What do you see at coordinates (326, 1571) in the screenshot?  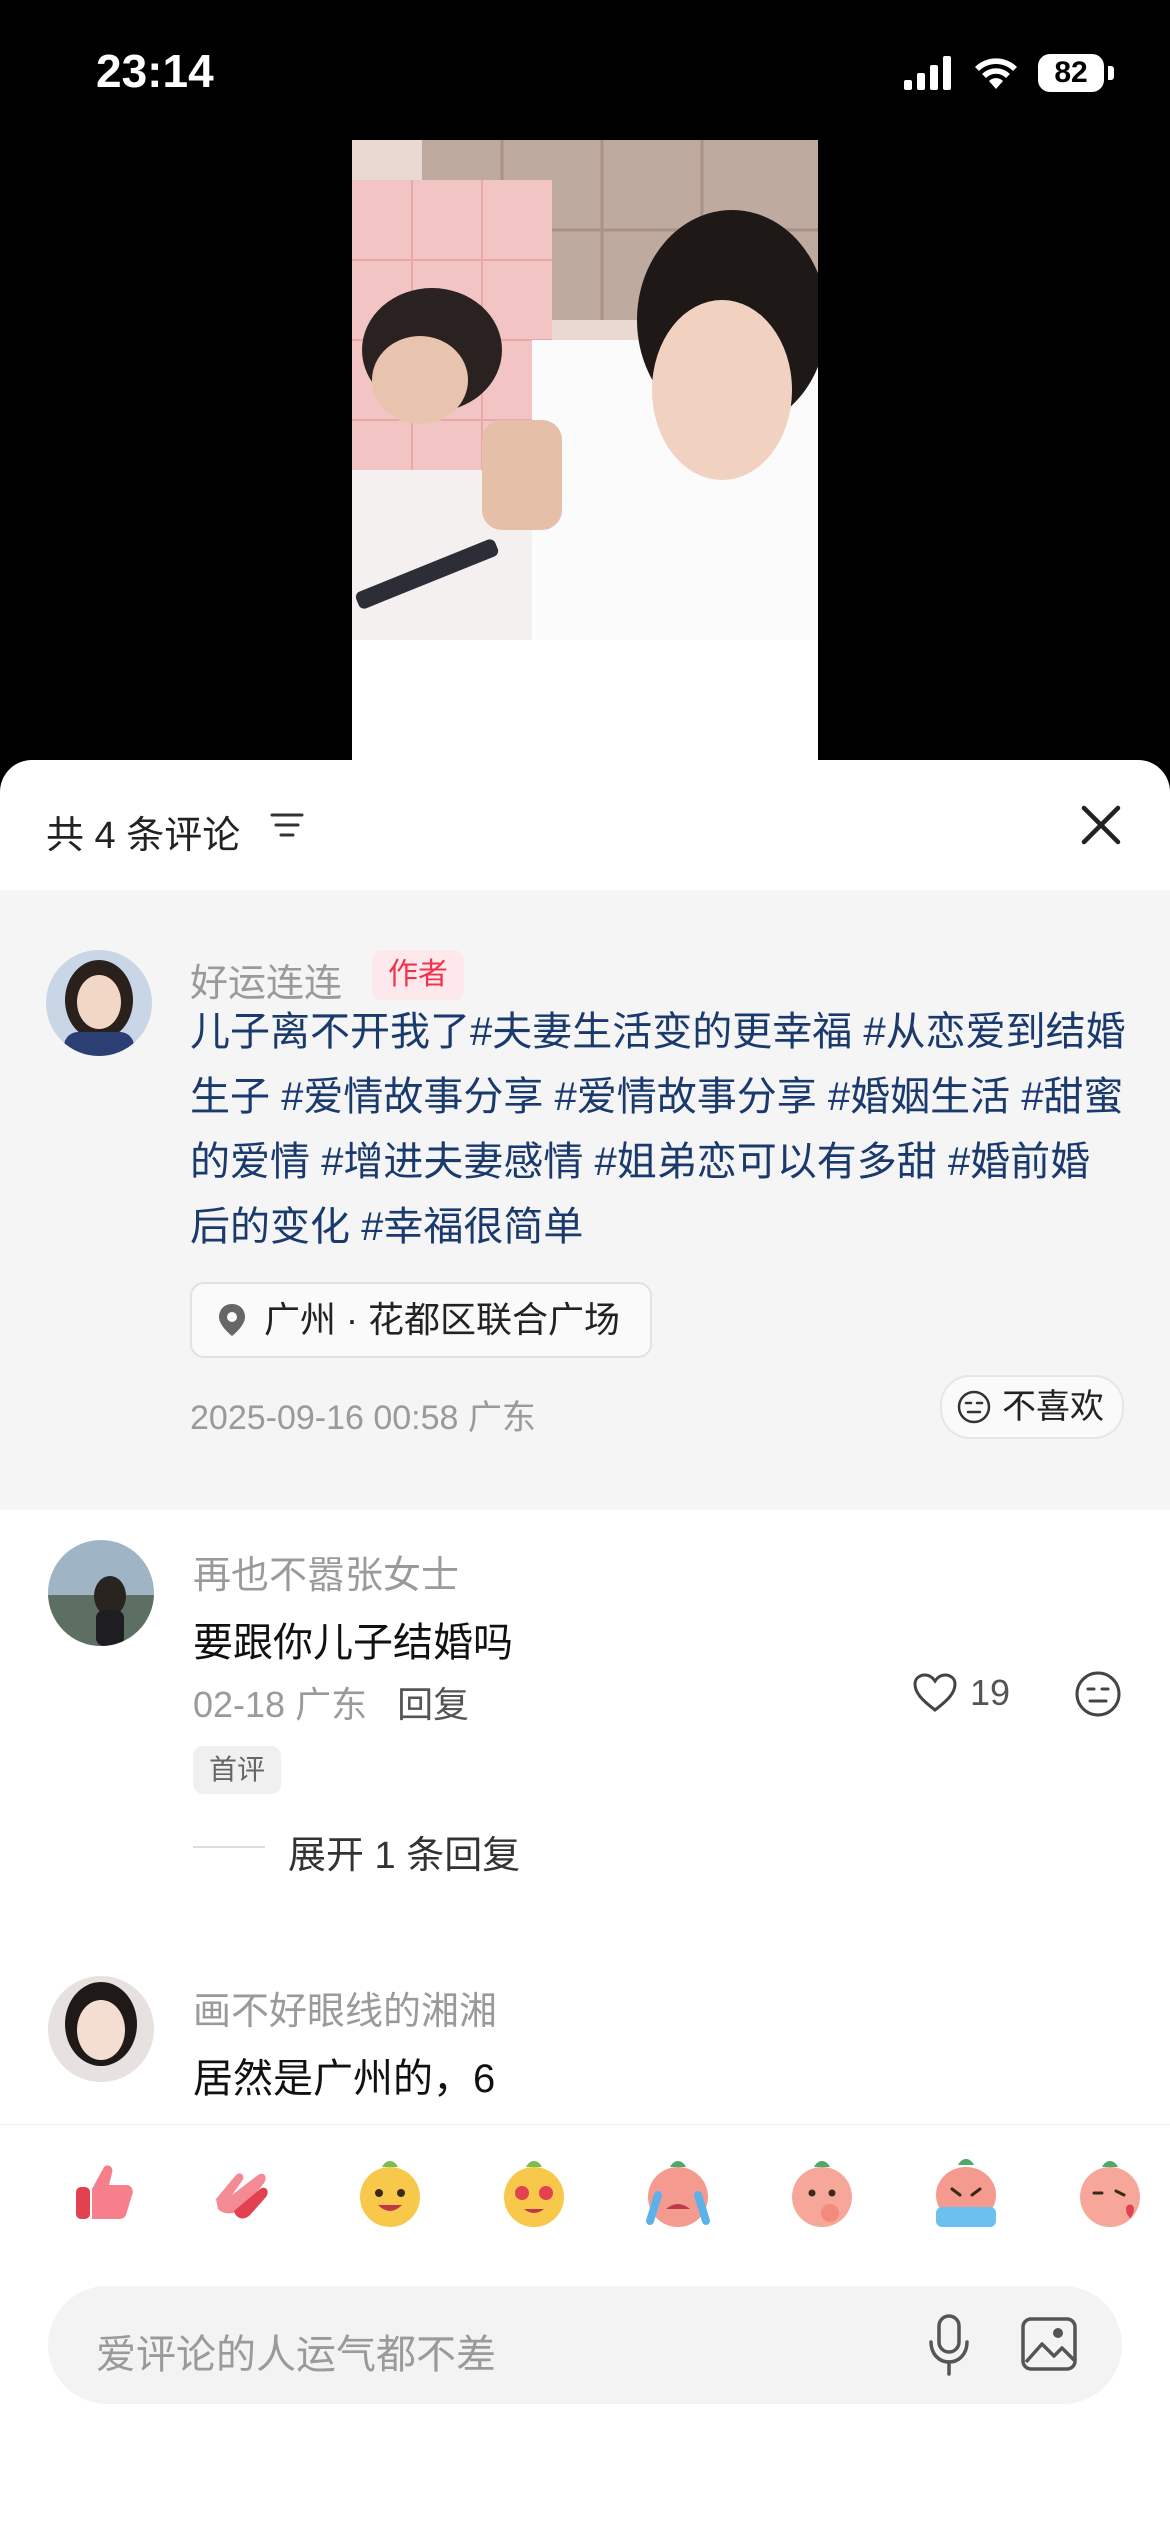 I see `commenter-username: 再也不嚣张女士` at bounding box center [326, 1571].